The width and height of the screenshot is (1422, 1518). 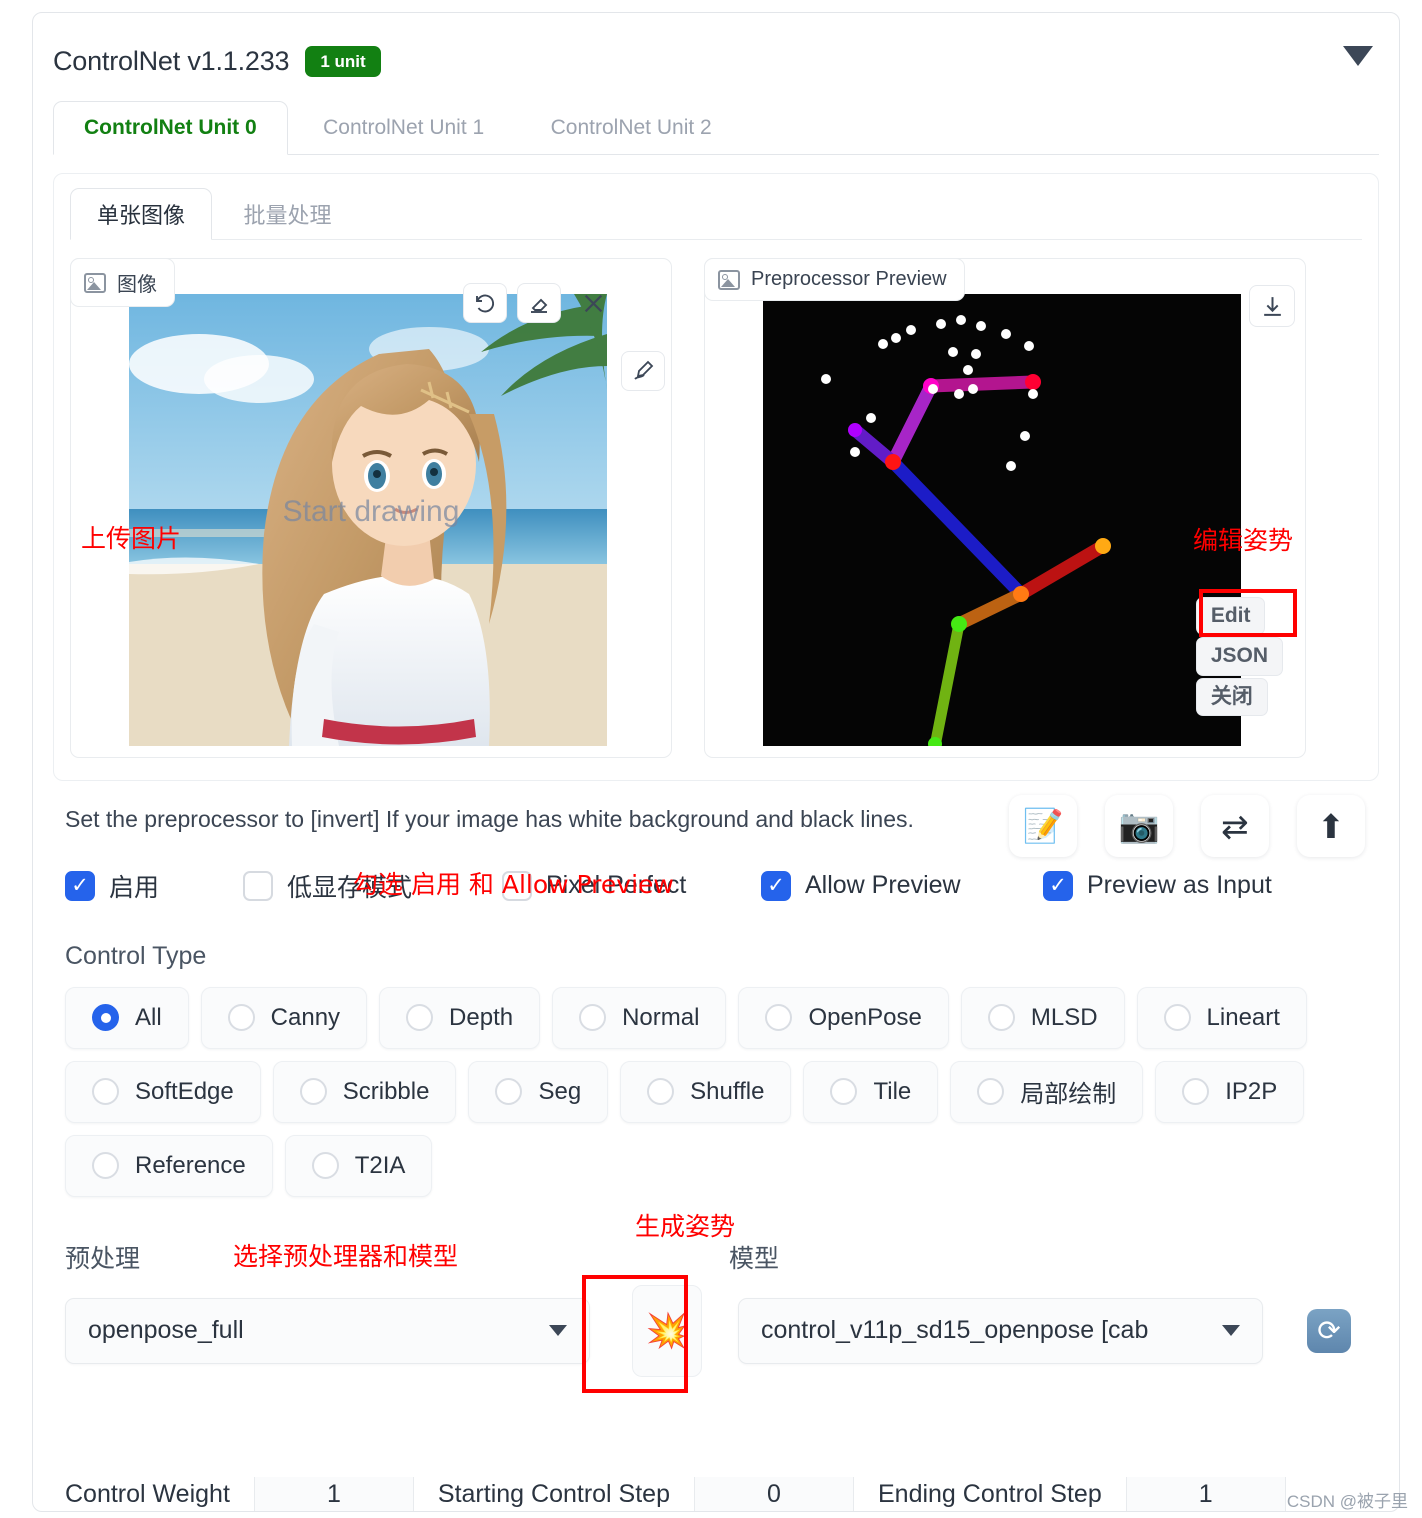 I want to click on control-weight-value: 1, so click(x=333, y=1494).